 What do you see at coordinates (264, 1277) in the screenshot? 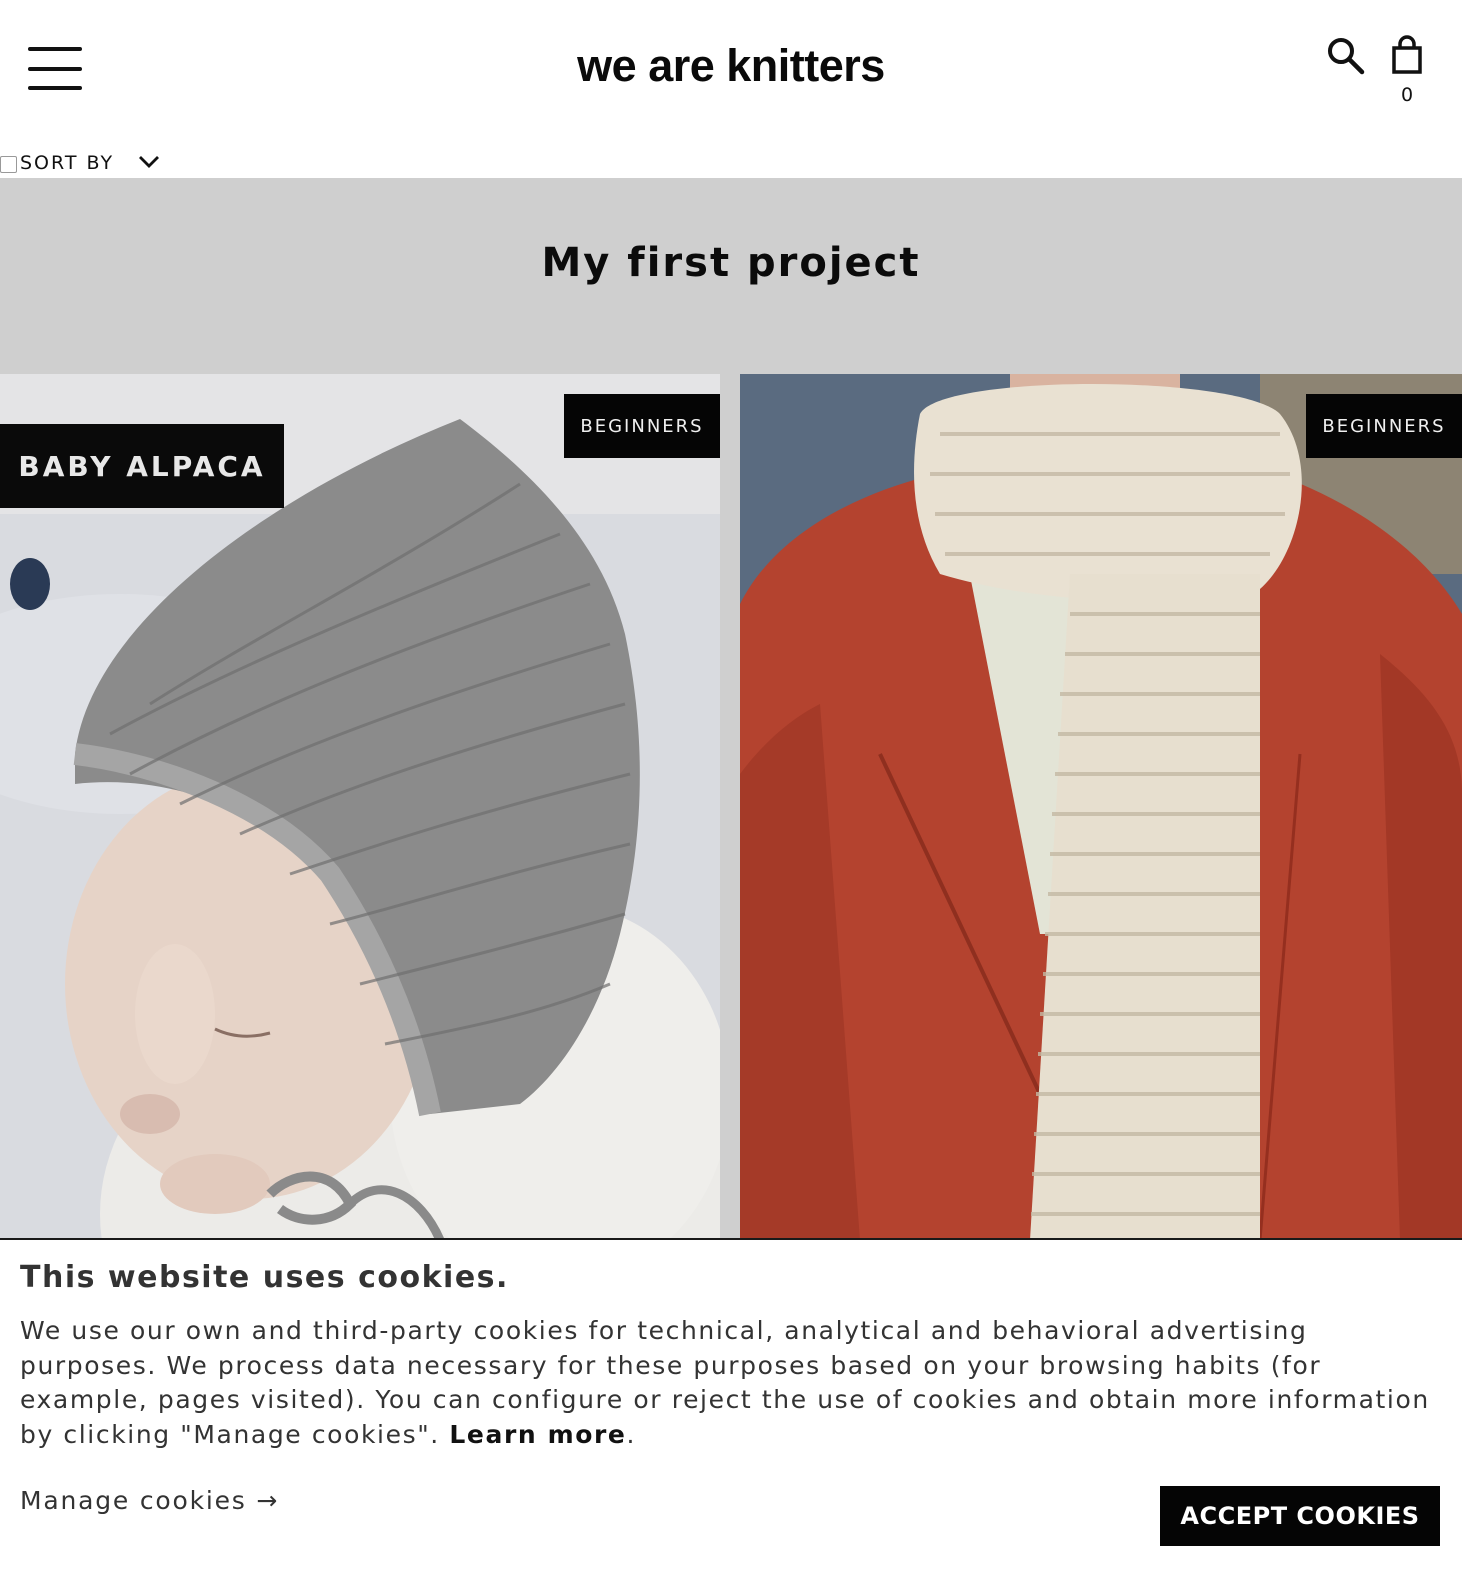
I see `cookie-title: This website uses cookies.` at bounding box center [264, 1277].